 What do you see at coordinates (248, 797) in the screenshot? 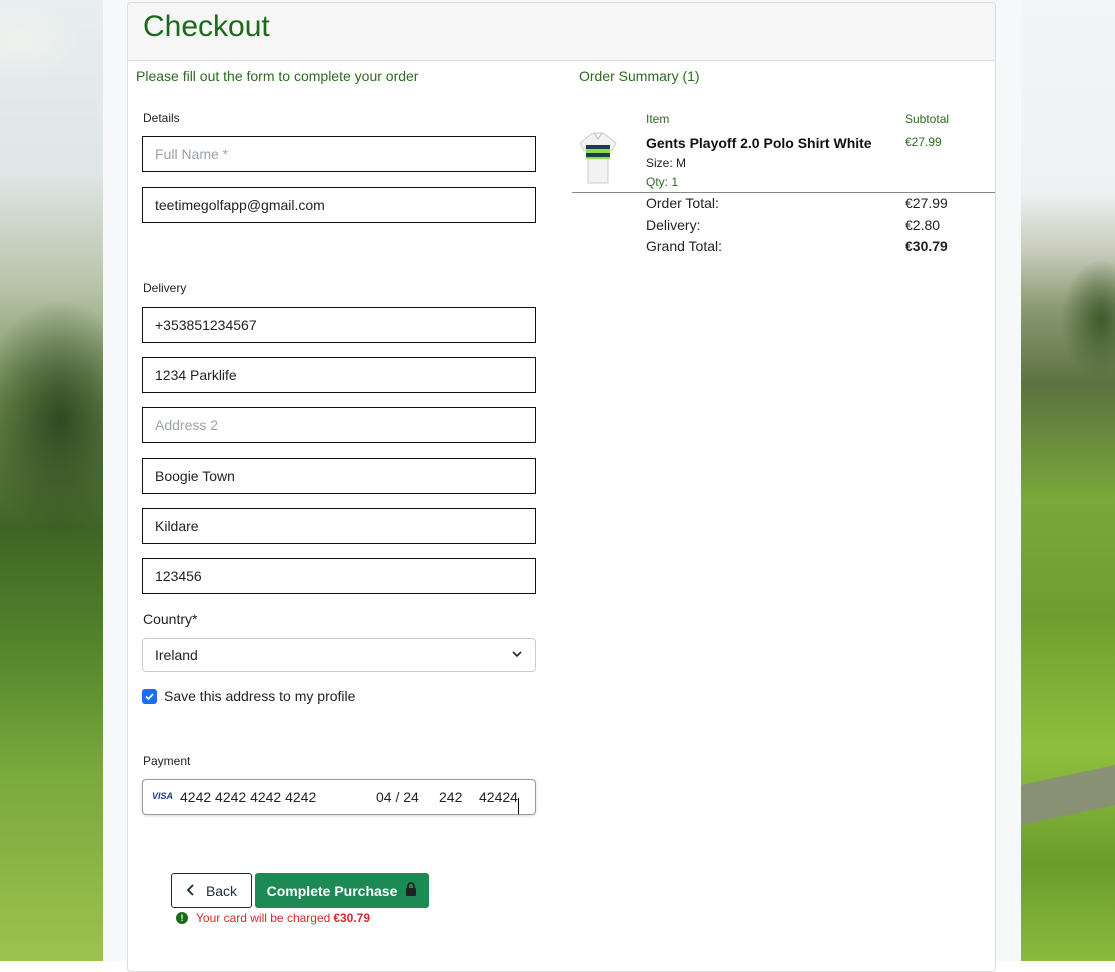
I see `card-number: 4242 4242 4242 4242` at bounding box center [248, 797].